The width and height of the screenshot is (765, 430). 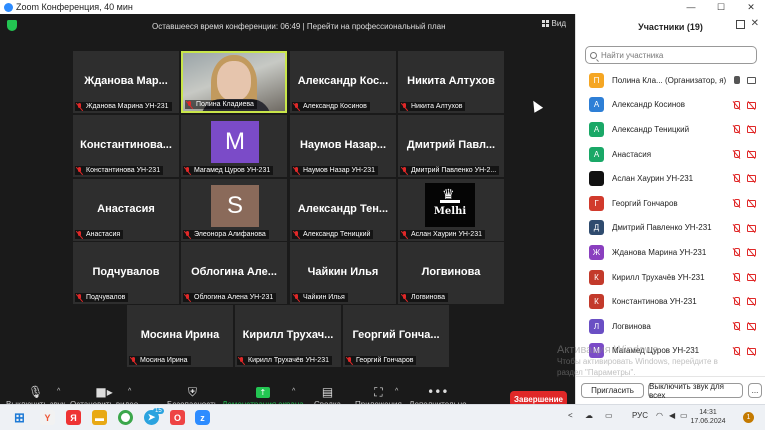 I want to click on participant-video-tile: Подчувалов Подчувалов, so click(x=126, y=273).